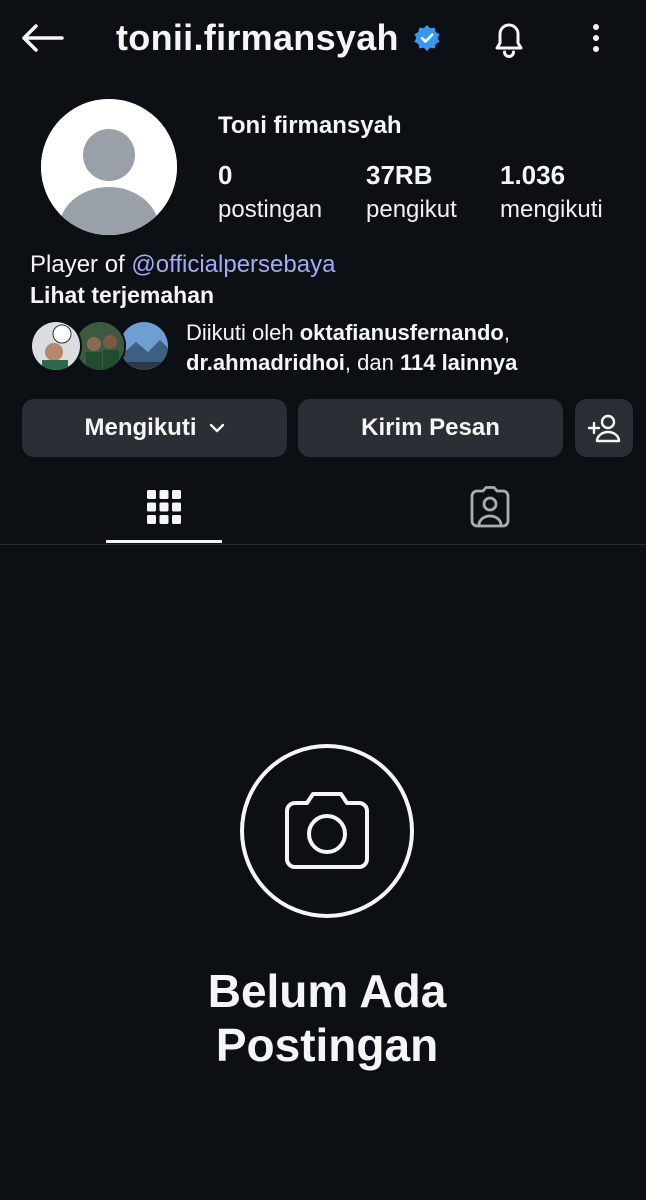 The height and width of the screenshot is (1200, 646). I want to click on followers-label: pengikut, so click(411, 209).